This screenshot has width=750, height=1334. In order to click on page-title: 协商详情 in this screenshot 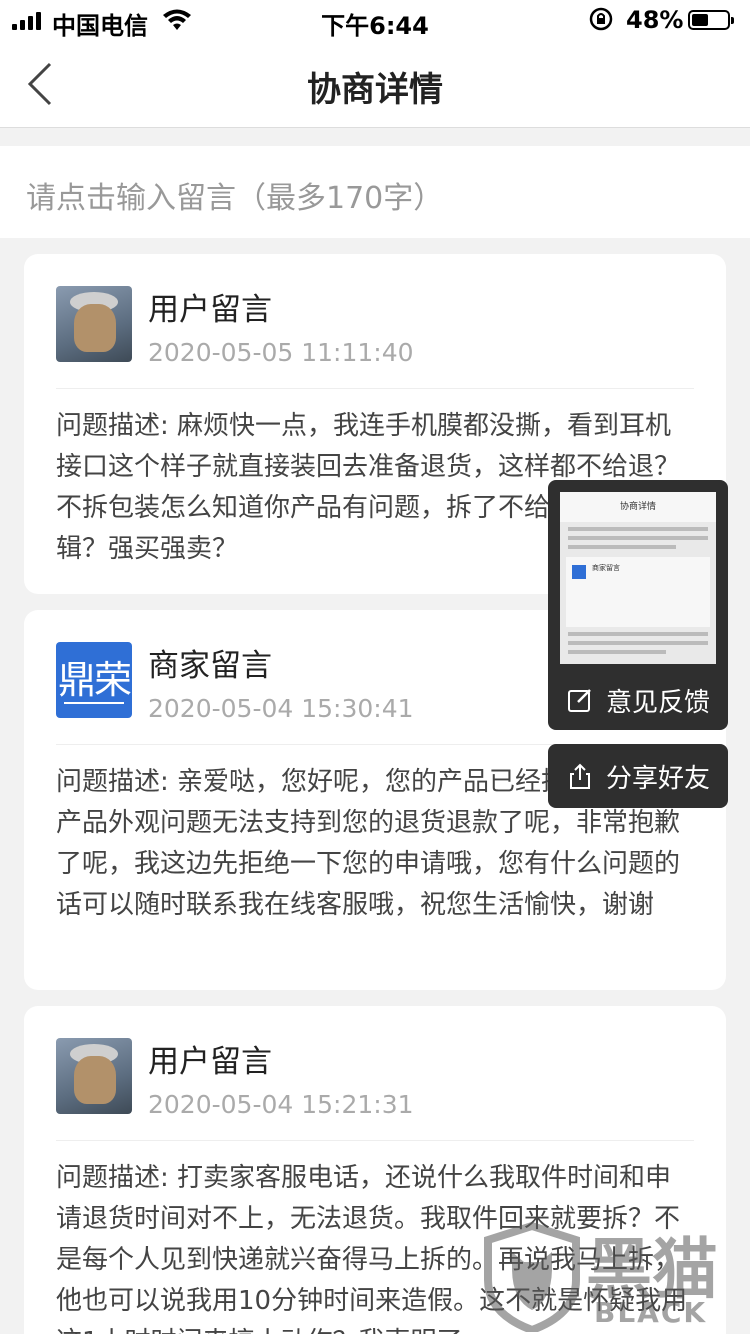, I will do `click(375, 90)`.